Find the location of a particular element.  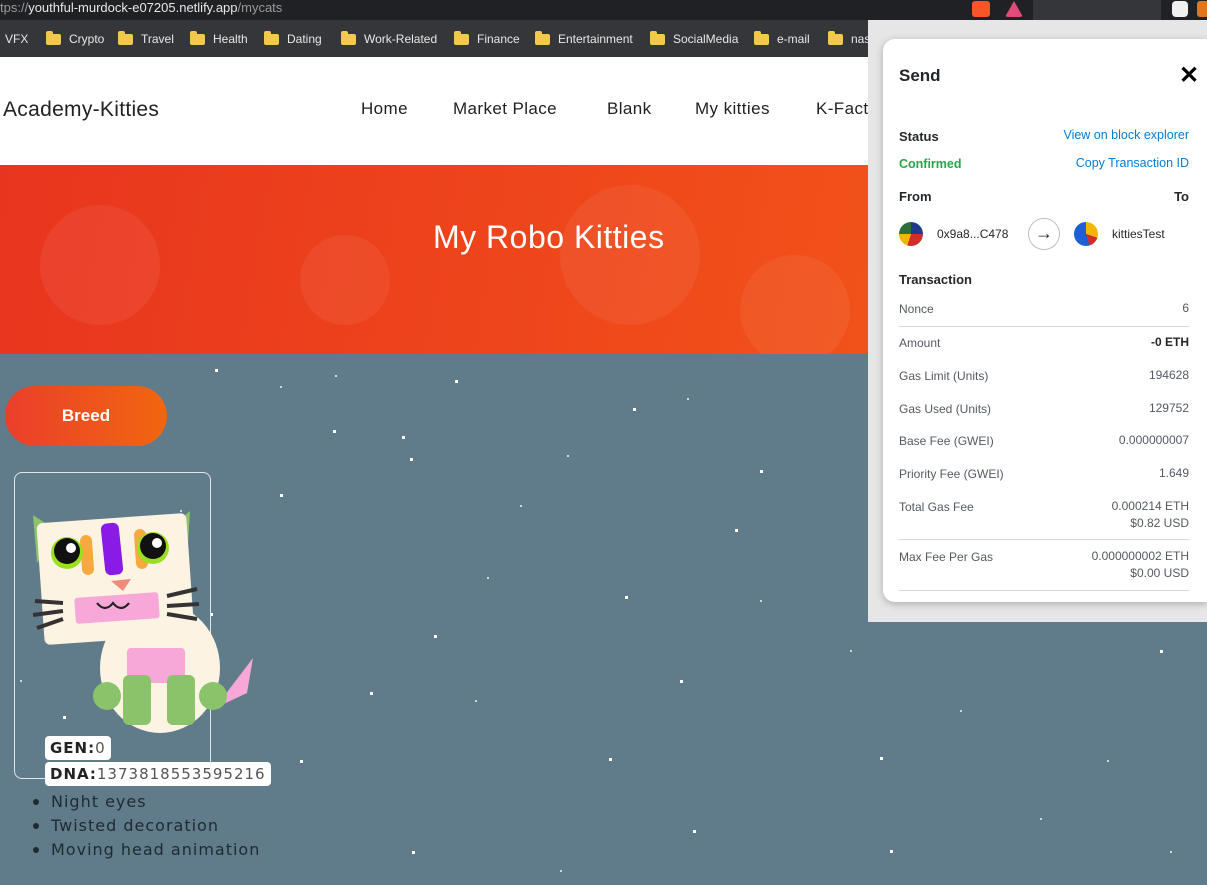

priority-fee-value: 1.649 is located at coordinates (1174, 473).